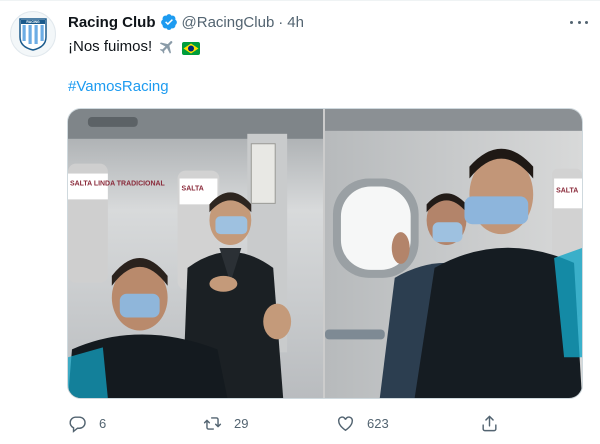  What do you see at coordinates (118, 86) in the screenshot?
I see `hashtag-link: #VamosRacing` at bounding box center [118, 86].